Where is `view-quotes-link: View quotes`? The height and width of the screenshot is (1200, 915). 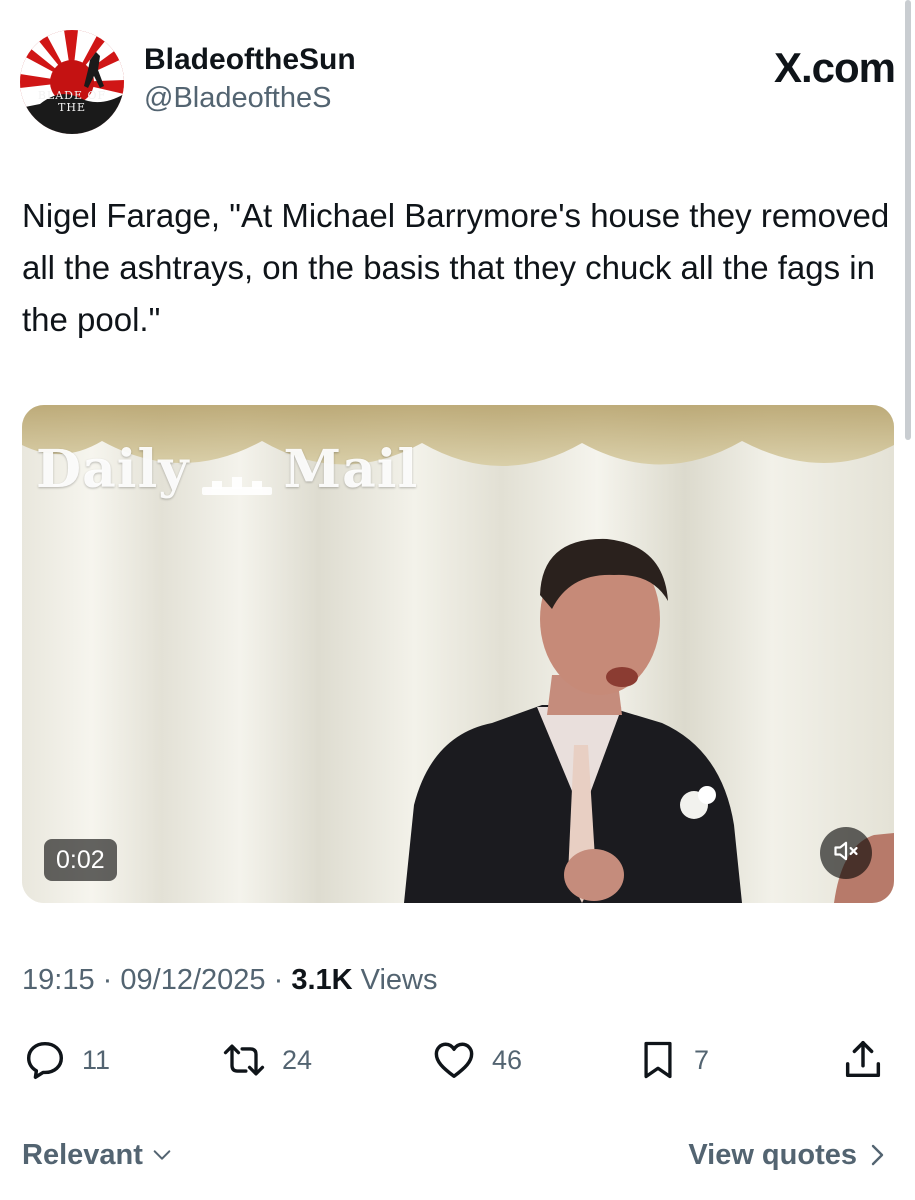
view-quotes-link: View quotes is located at coordinates (787, 1155).